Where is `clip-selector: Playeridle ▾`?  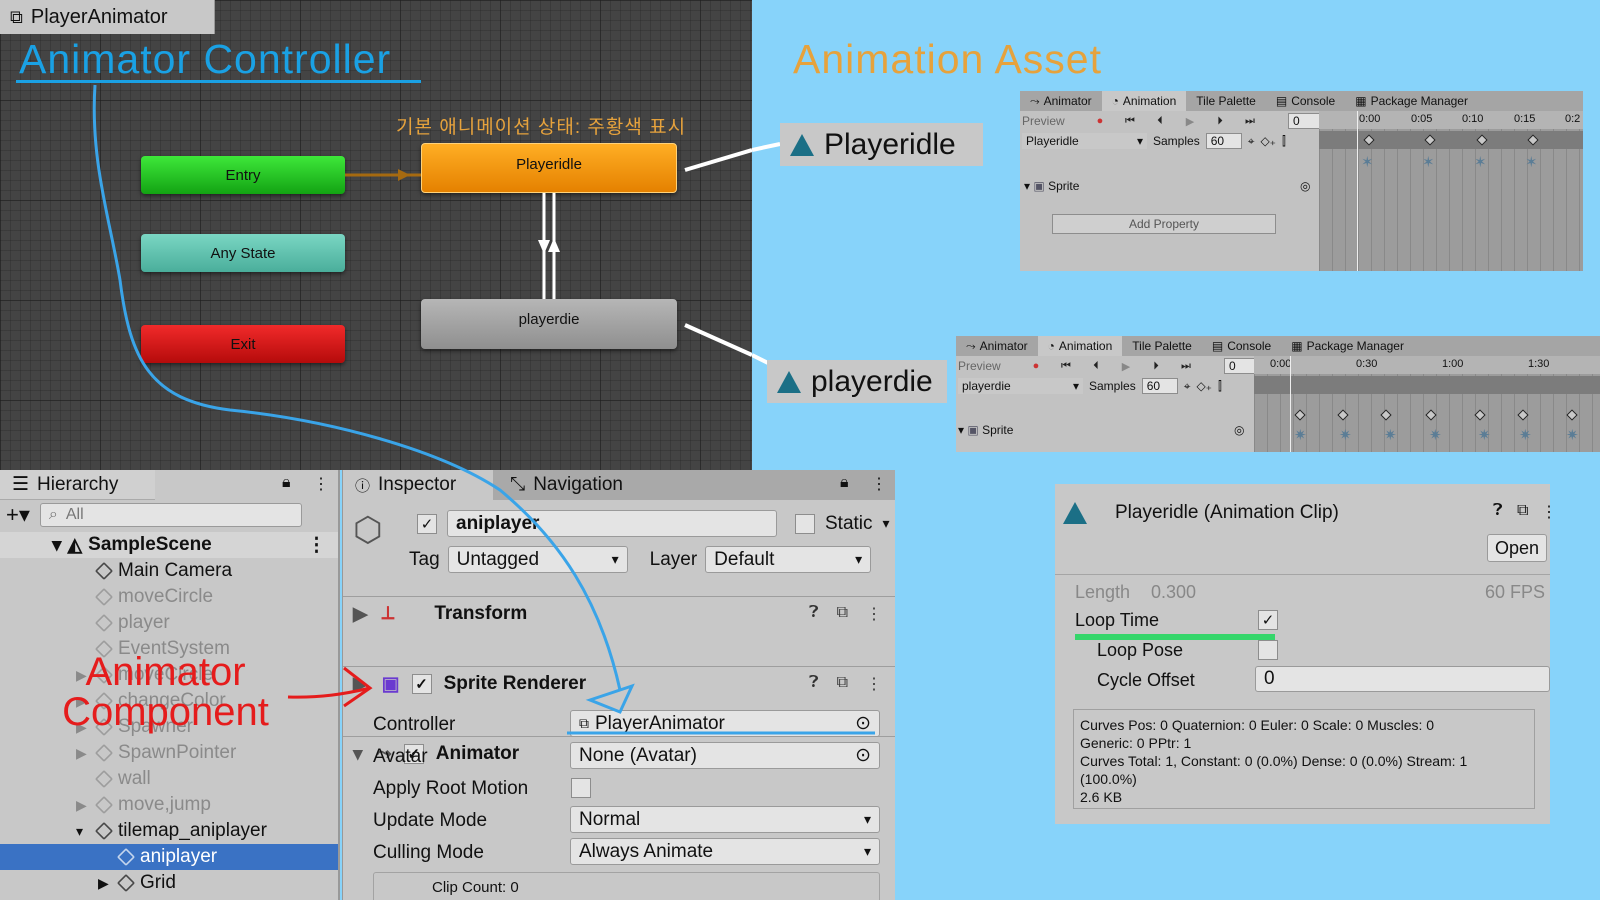
clip-selector: Playeridle ▾ is located at coordinates (1084, 141).